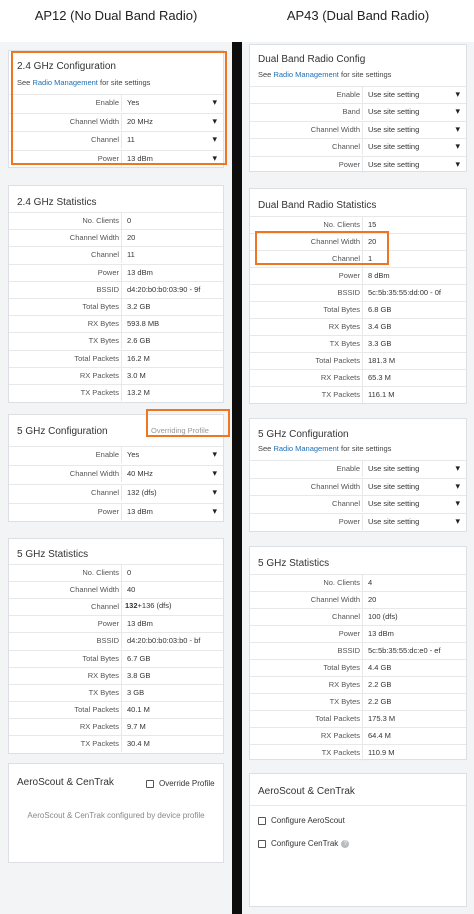 This screenshot has height=914, width=474. What do you see at coordinates (172, 375) in the screenshot?
I see `rx-packets-value: 3.0 M` at bounding box center [172, 375].